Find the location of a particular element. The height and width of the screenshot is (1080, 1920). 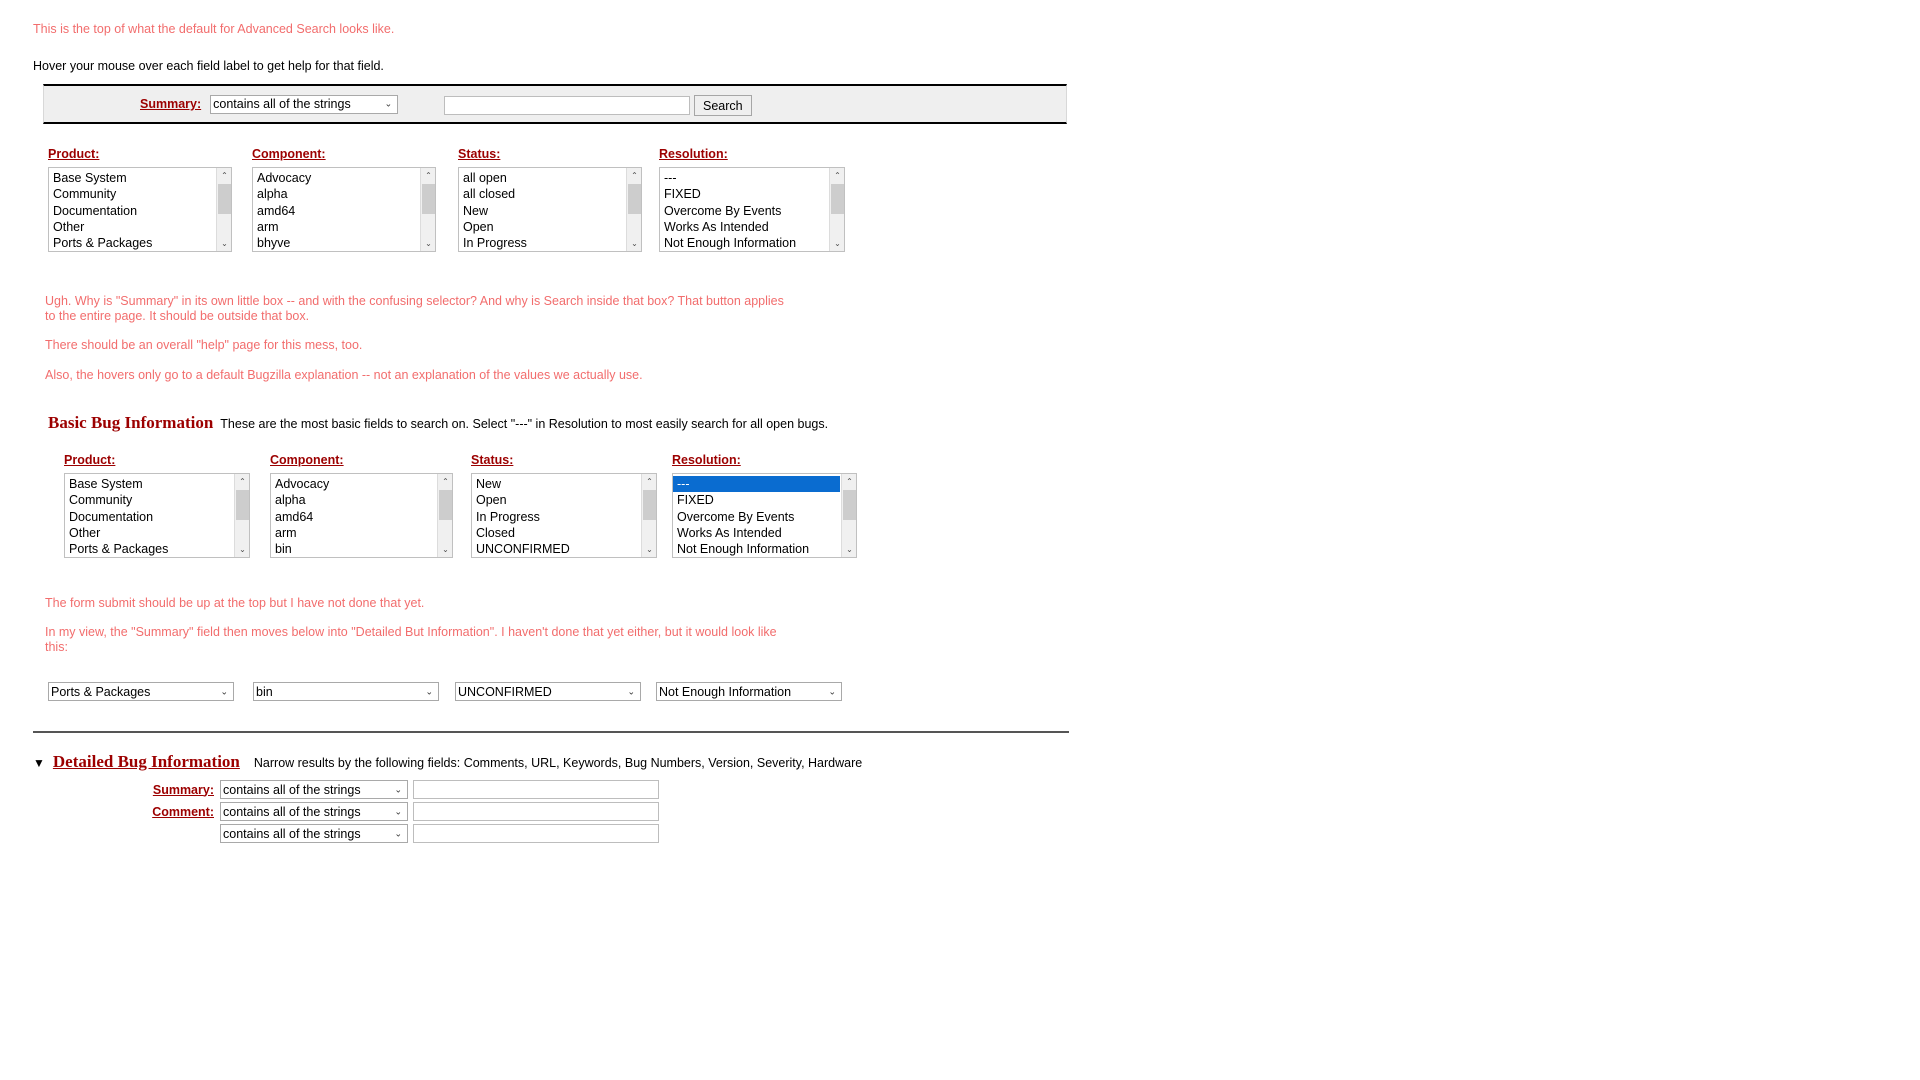

top-component-listbox: Advocacy alpha amd64 arm bhyve bin ⌃ ⌄ is located at coordinates (344, 209).